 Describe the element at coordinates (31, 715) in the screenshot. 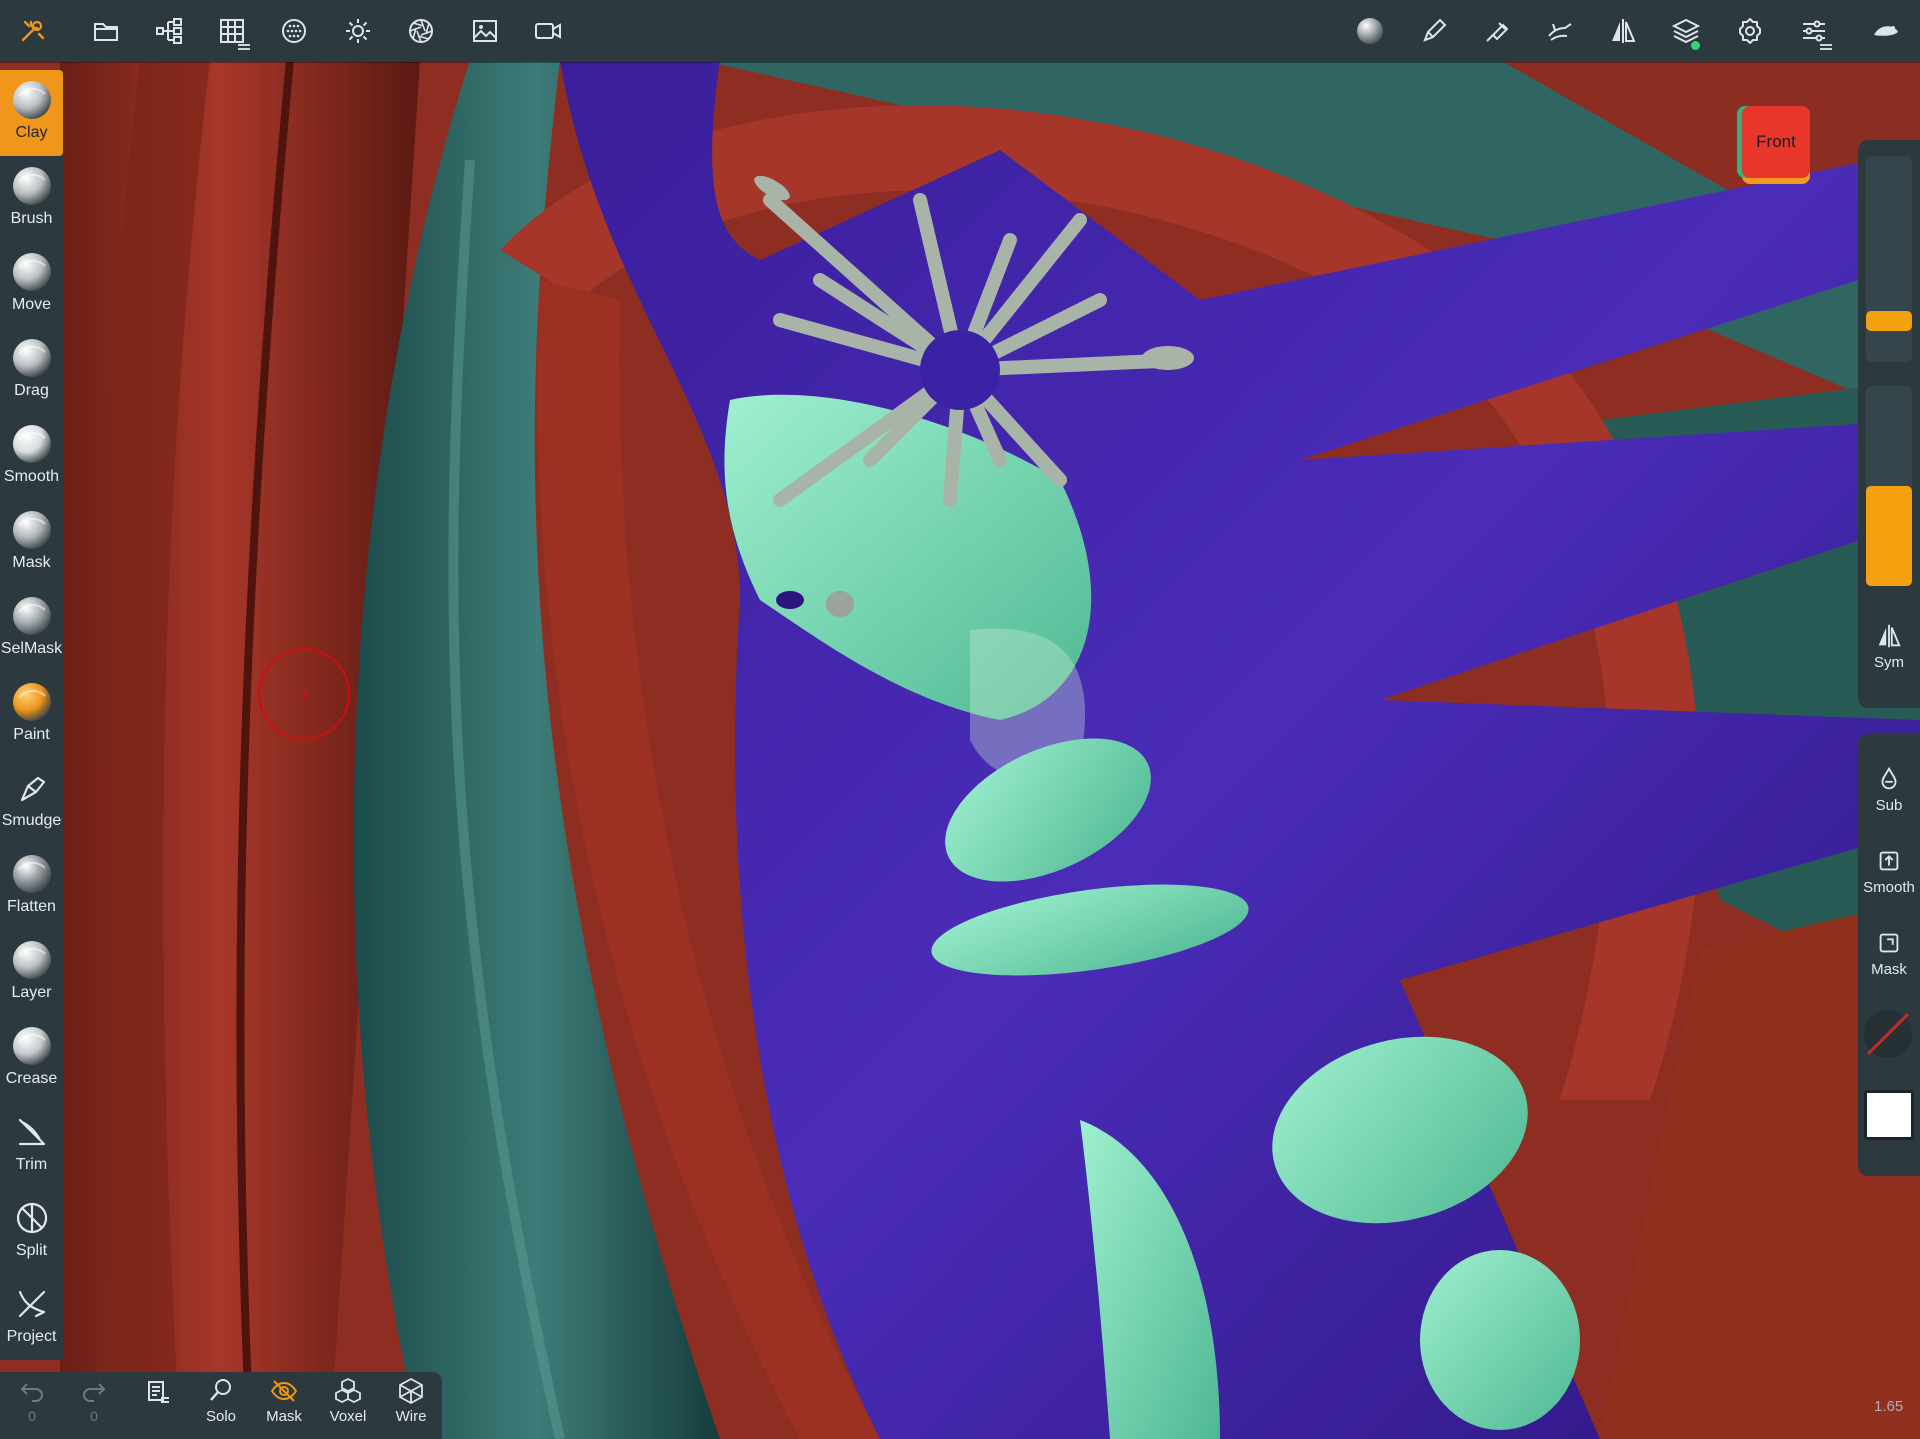

I see `tool-paint: Paint` at that location.